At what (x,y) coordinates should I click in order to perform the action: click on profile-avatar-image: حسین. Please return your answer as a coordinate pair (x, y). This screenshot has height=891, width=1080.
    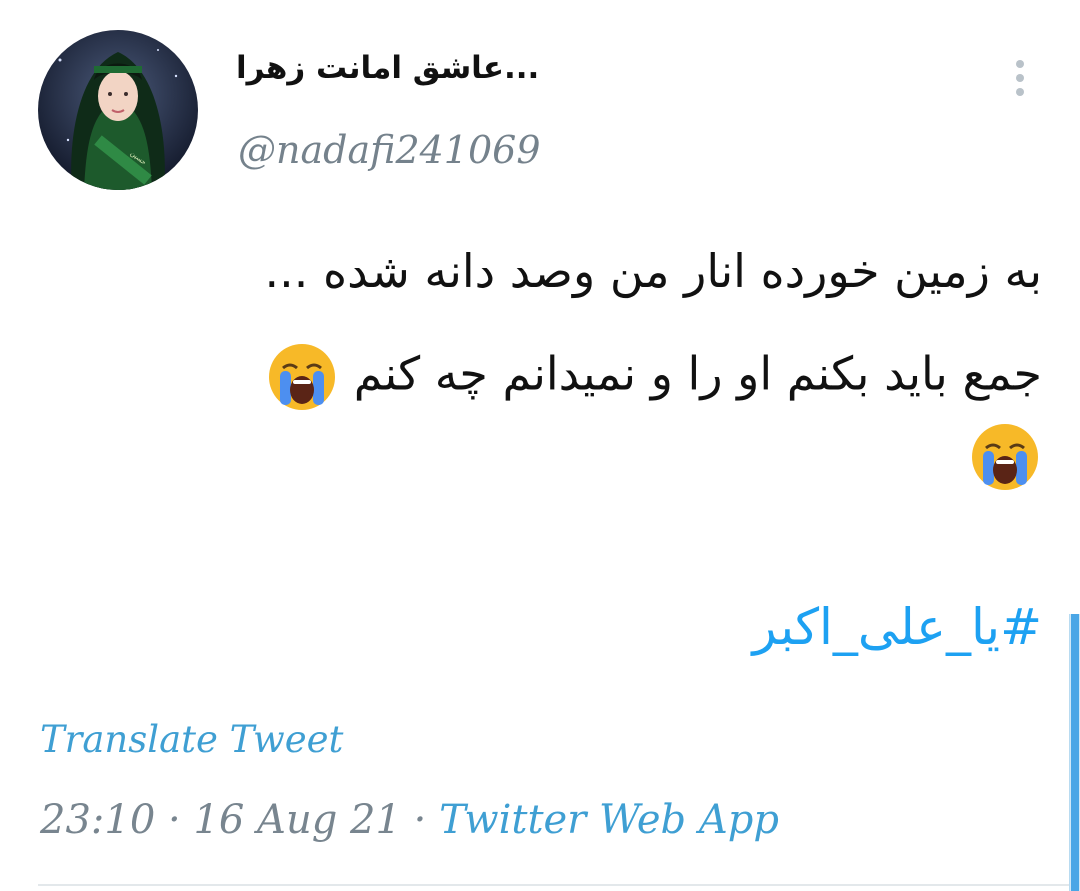
    Looking at the image, I should click on (118, 110).